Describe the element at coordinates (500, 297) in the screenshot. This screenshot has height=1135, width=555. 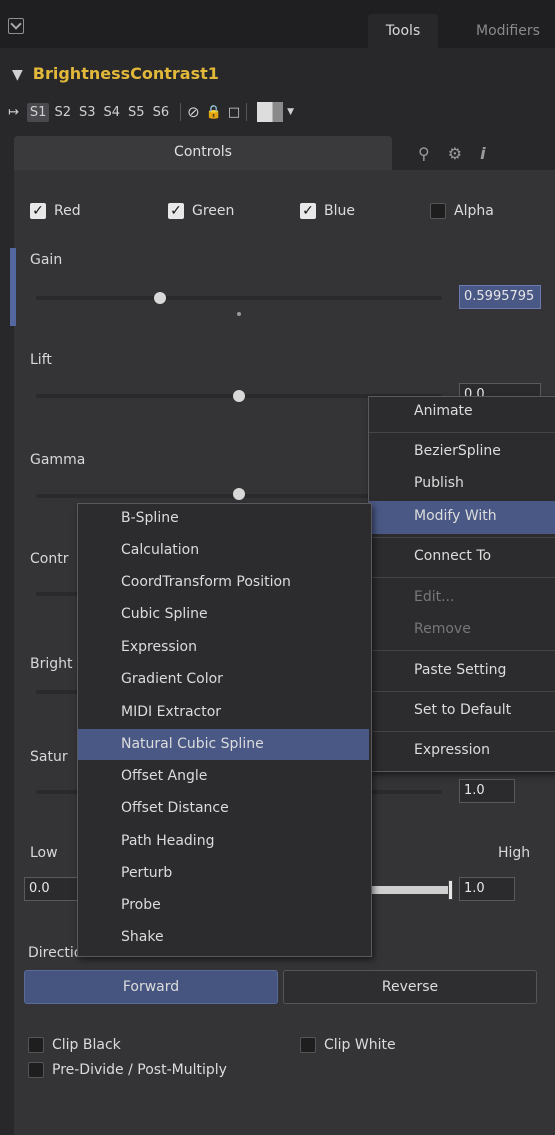
I see `gain-input: 0.5995795` at that location.